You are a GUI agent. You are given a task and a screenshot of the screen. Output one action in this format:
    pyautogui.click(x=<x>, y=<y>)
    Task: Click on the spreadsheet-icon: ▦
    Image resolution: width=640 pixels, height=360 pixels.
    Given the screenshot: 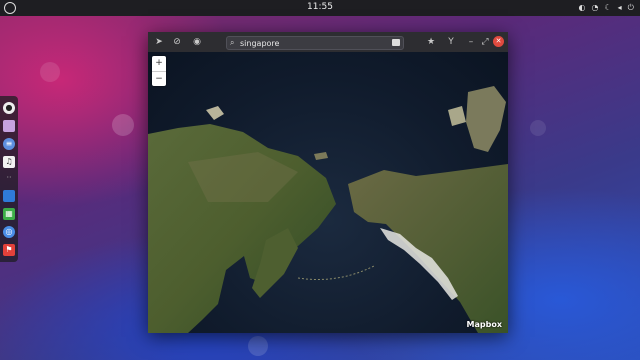 What is the action you would take?
    pyautogui.click(x=9, y=214)
    